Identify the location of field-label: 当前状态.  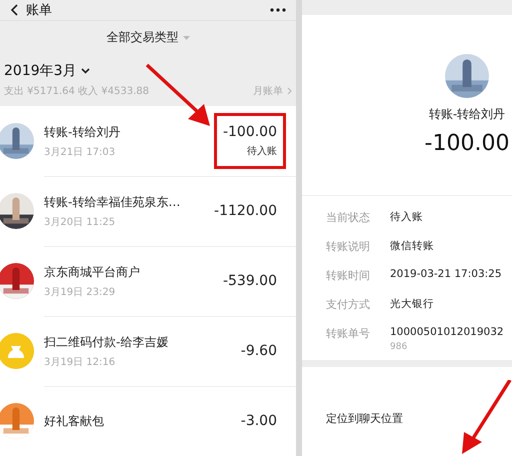
(348, 217).